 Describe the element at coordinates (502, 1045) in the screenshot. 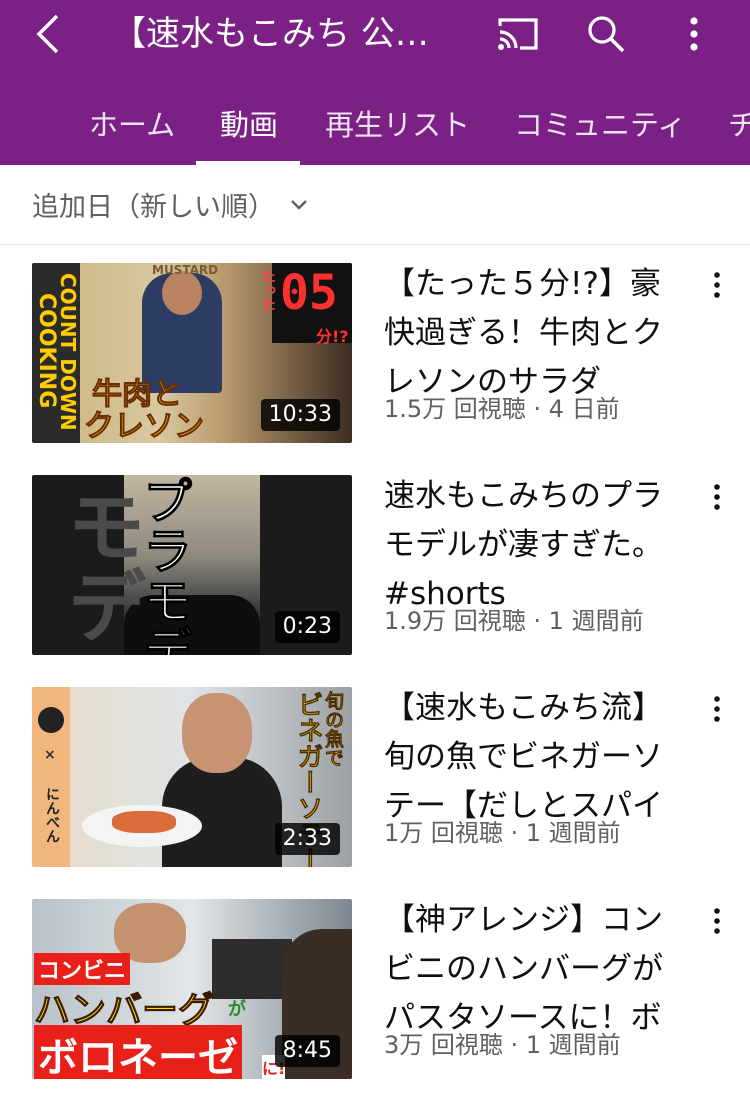

I see `video-meta: 3万 回視聴 · 1 週間前` at that location.